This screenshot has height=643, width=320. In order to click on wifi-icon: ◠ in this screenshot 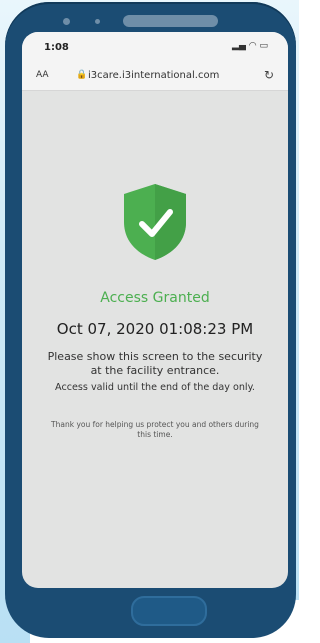, I will do `click(252, 46)`.